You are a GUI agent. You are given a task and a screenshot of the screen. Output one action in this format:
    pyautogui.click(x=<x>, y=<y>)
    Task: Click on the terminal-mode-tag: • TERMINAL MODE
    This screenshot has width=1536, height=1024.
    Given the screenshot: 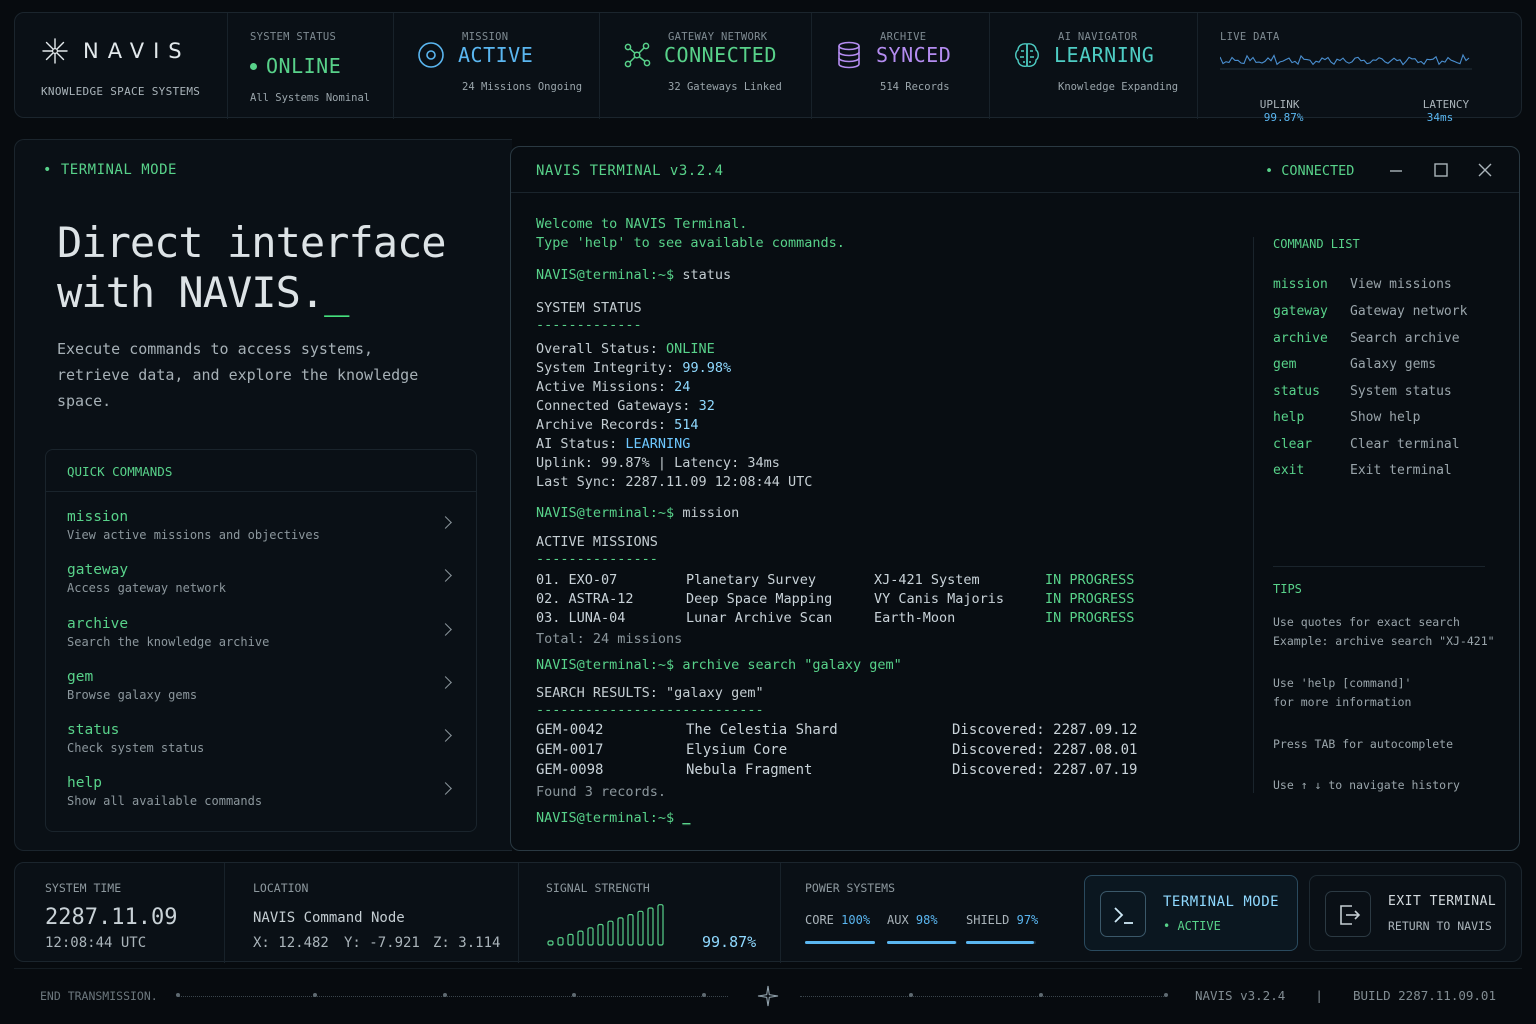 What is the action you would take?
    pyautogui.click(x=110, y=170)
    